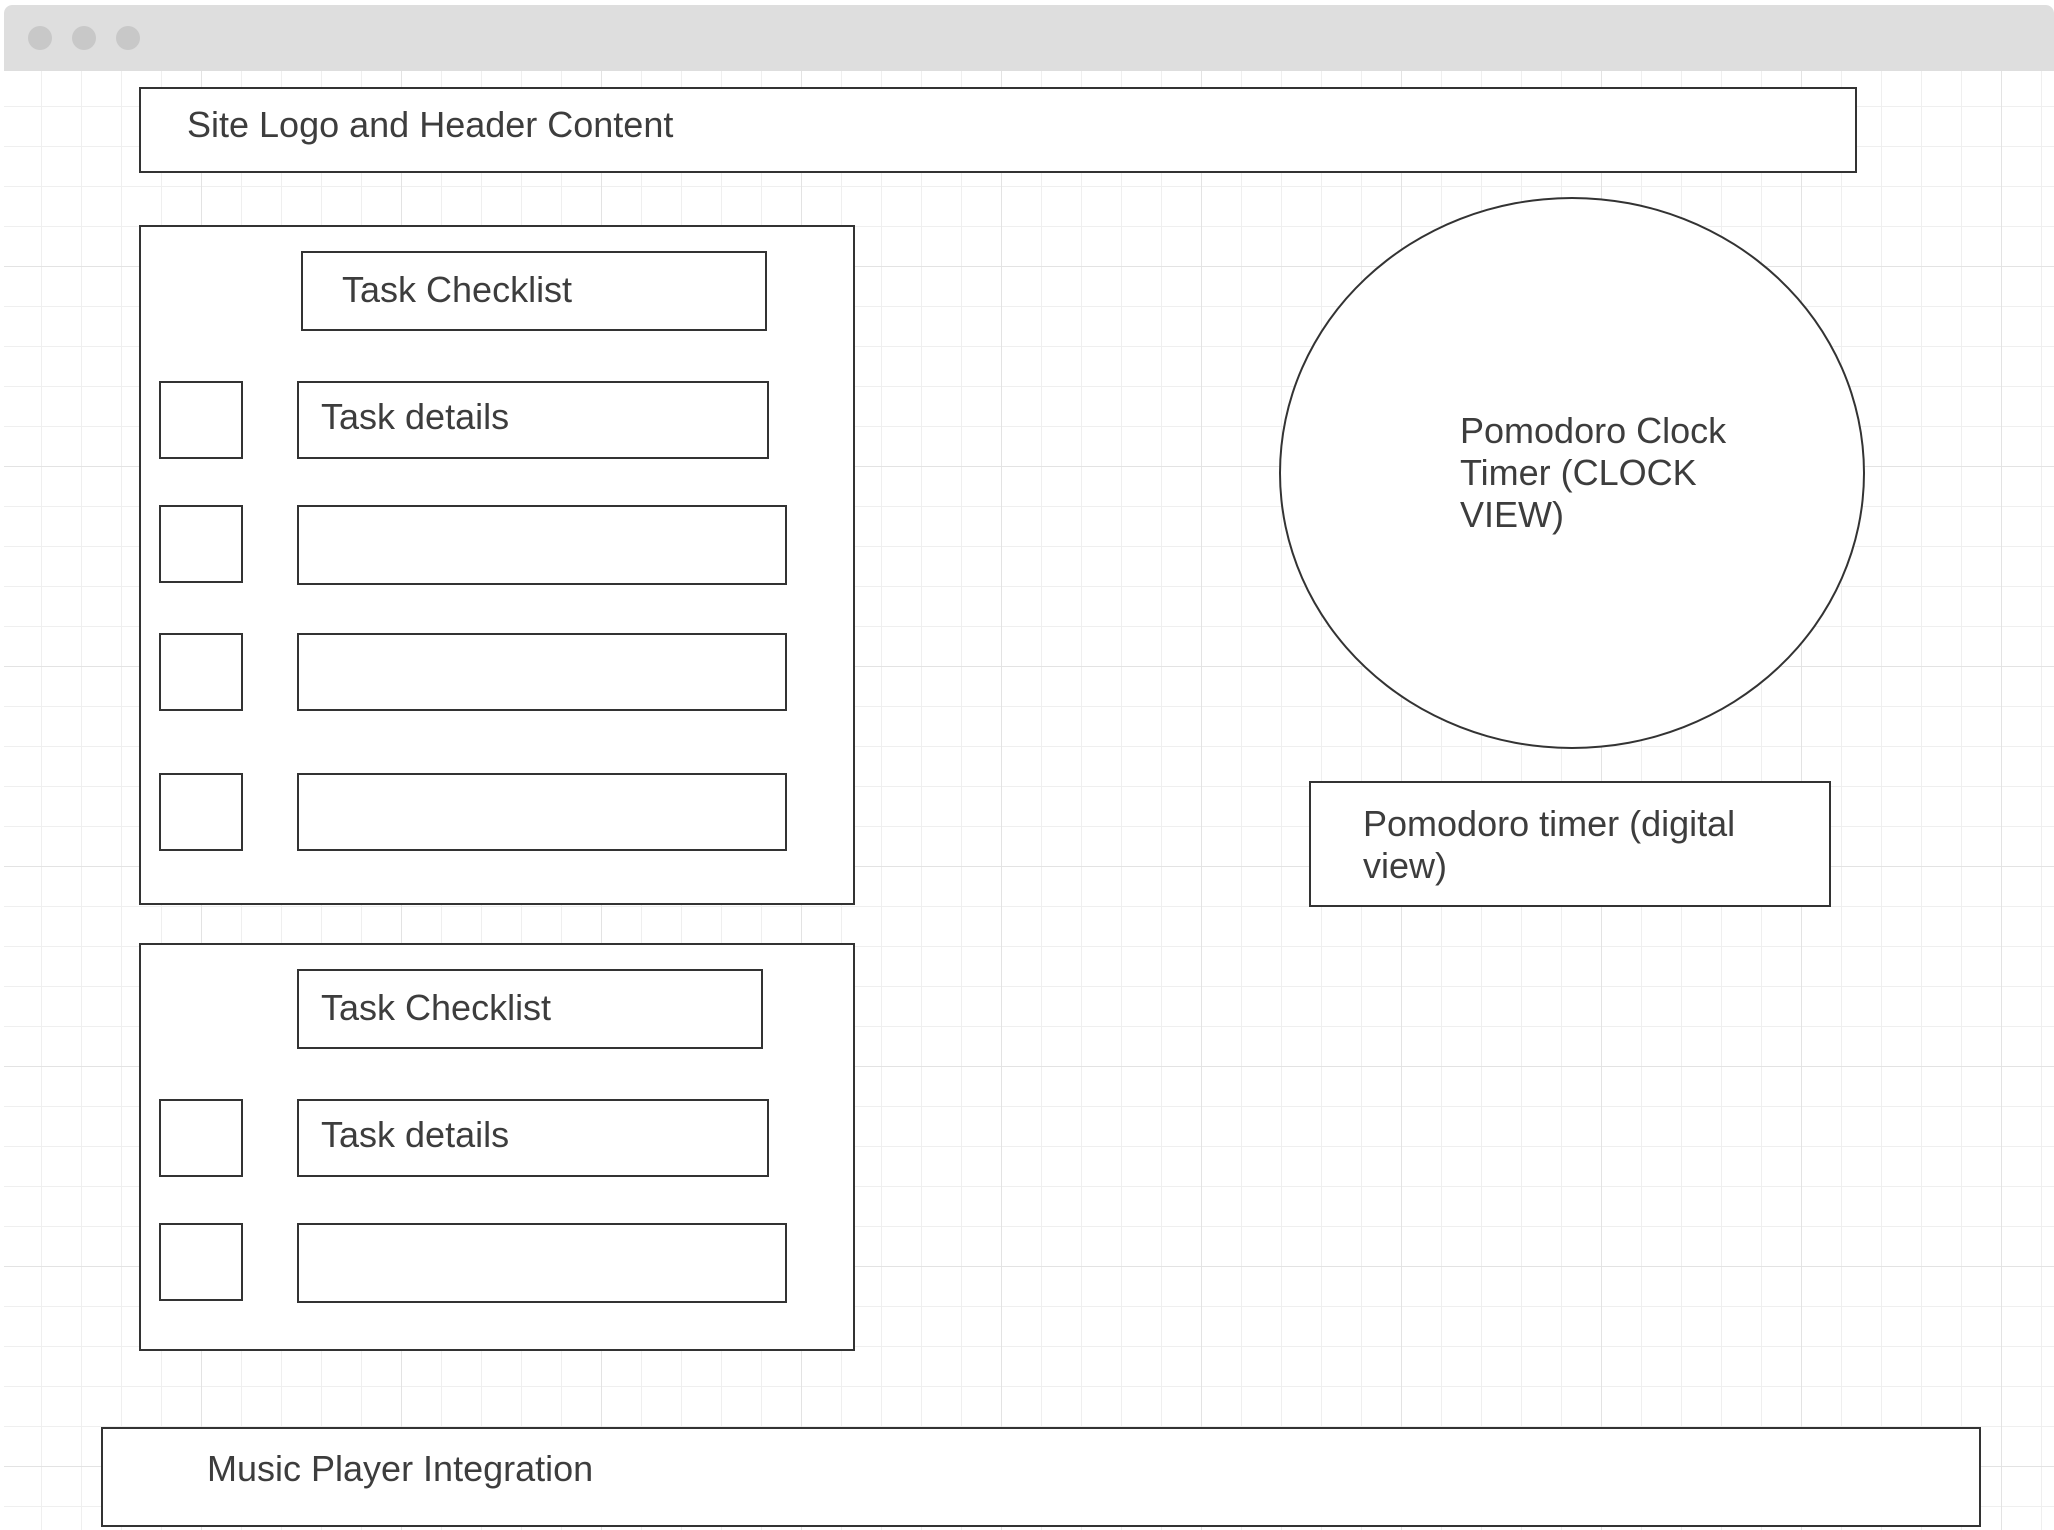 The width and height of the screenshot is (2054, 1530). What do you see at coordinates (84, 38) in the screenshot?
I see `minimize-window-dot` at bounding box center [84, 38].